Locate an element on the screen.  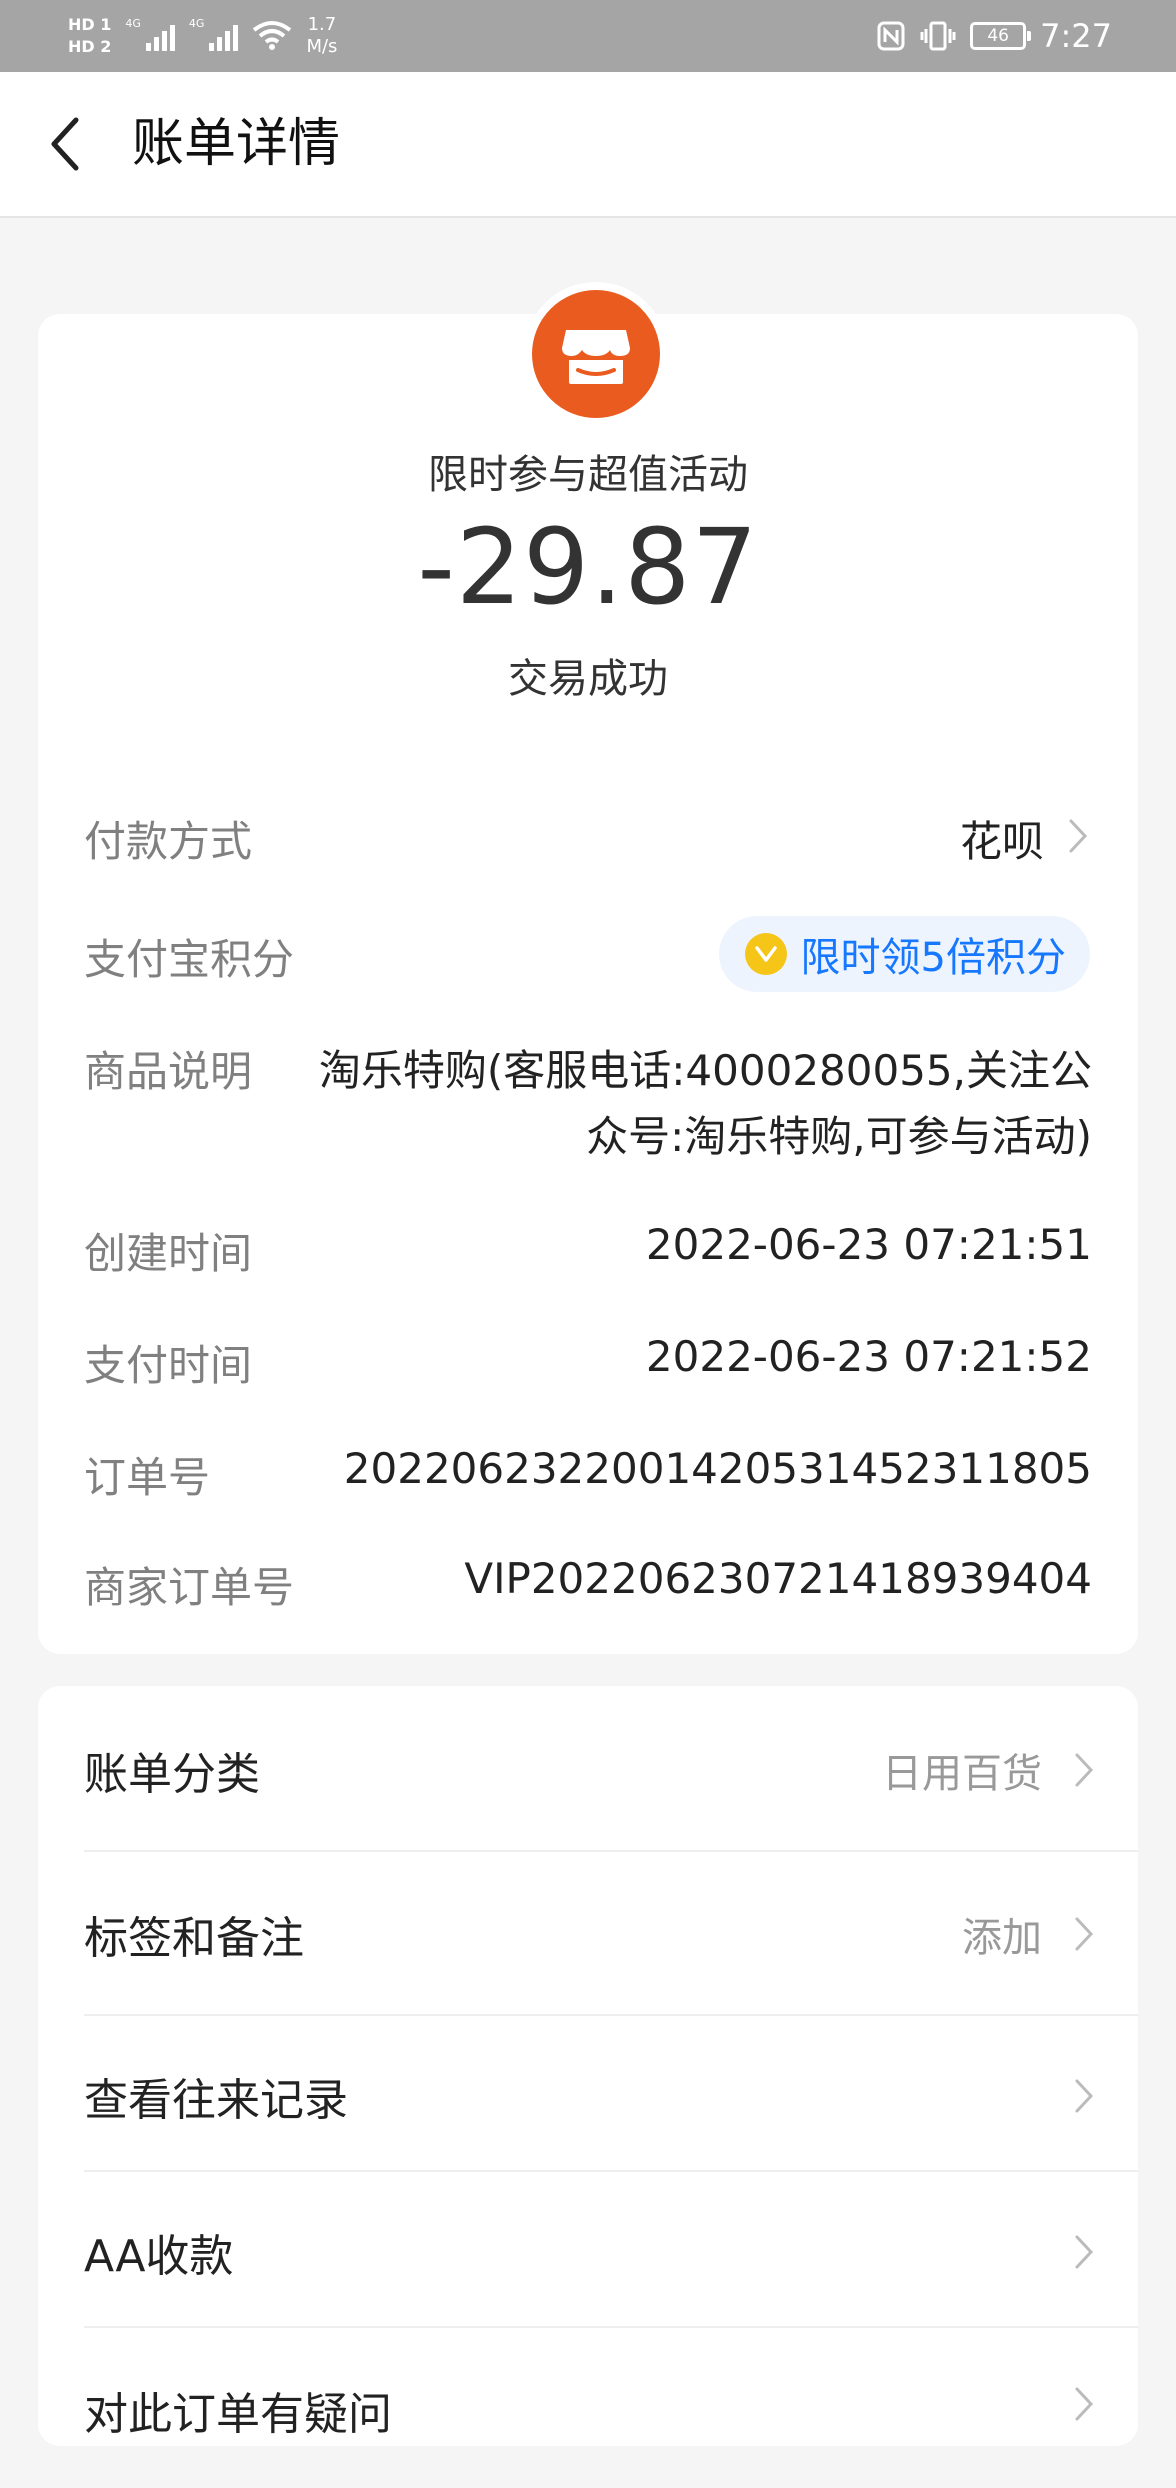
store-icon is located at coordinates (596, 357).